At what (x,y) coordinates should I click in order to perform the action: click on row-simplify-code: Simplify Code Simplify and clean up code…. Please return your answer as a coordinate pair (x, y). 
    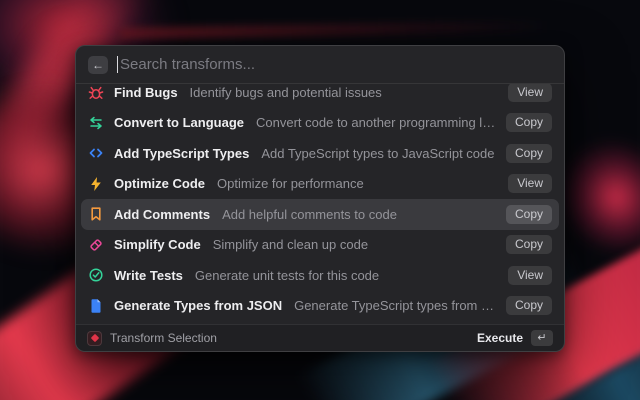
    Looking at the image, I should click on (320, 245).